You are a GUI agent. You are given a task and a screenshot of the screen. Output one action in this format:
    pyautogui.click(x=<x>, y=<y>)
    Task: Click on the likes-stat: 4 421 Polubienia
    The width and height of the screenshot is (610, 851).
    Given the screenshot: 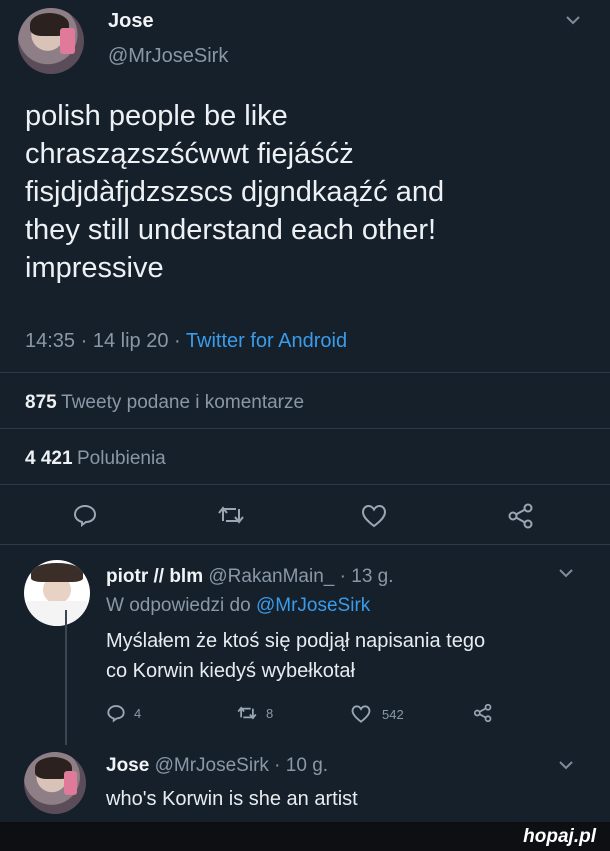 What is the action you would take?
    pyautogui.click(x=95, y=459)
    